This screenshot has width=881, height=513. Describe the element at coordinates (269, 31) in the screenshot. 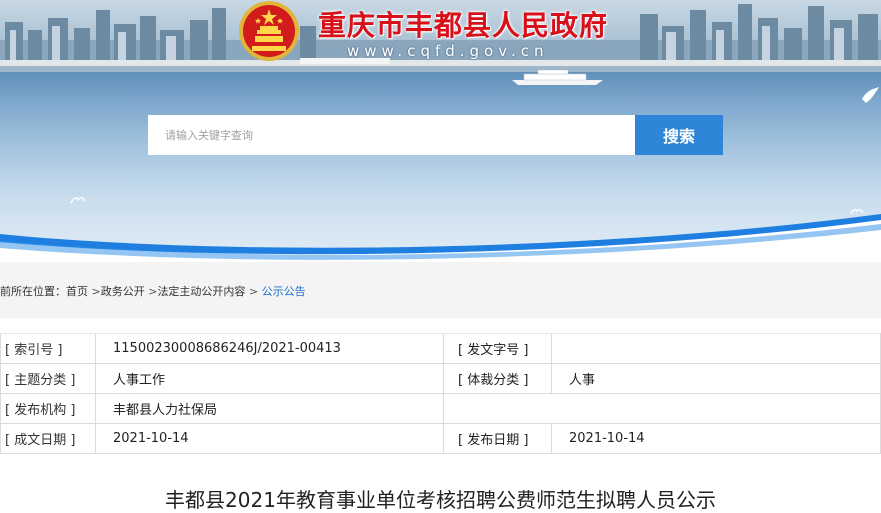

I see `national-emblem-icon` at that location.